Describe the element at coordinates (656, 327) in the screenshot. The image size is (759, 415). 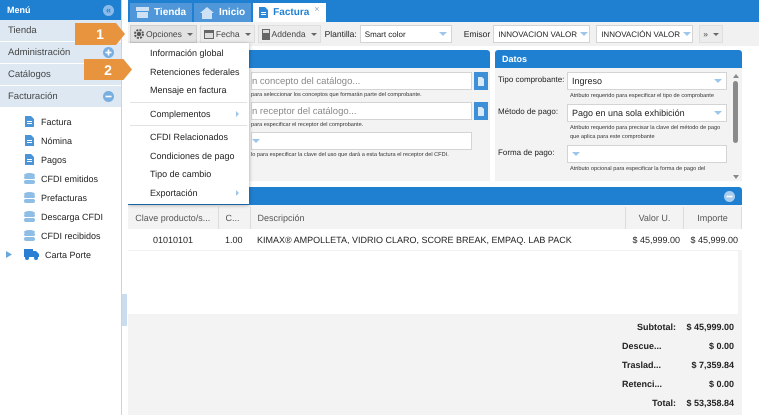
I see `total-label: Subtotal:` at that location.